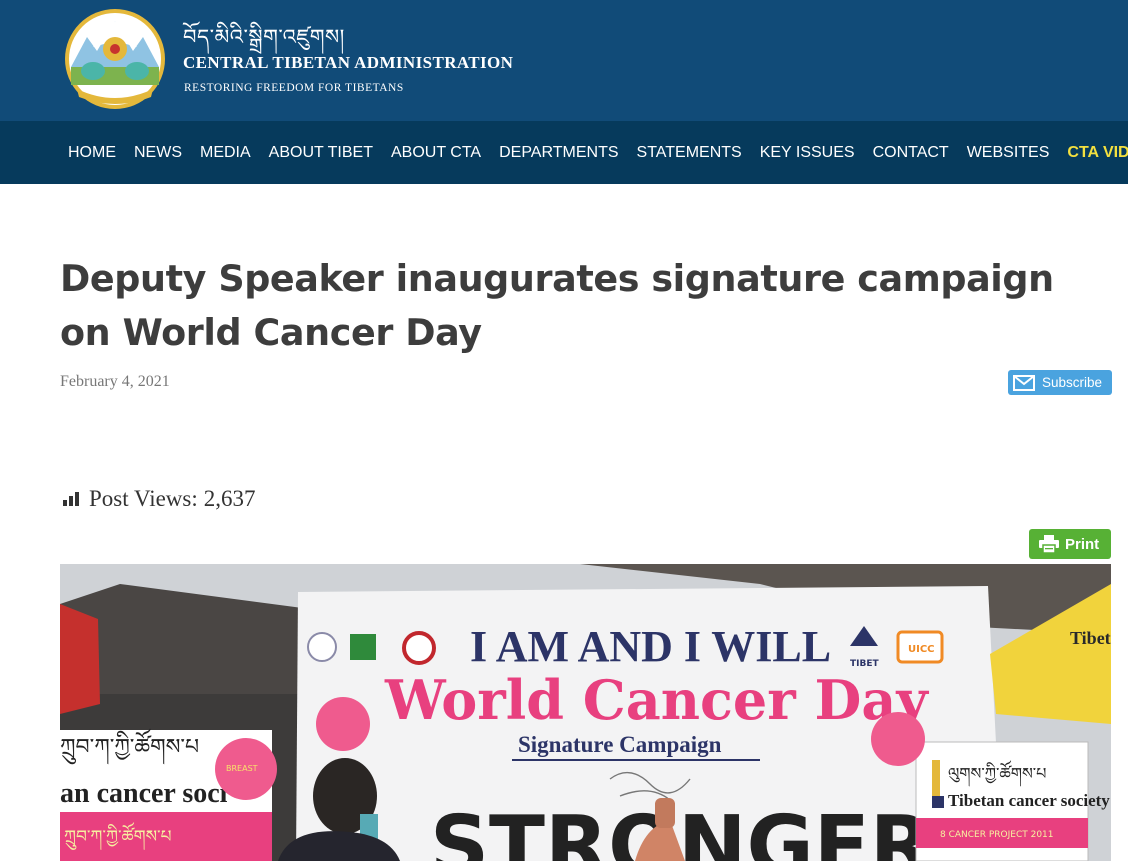  What do you see at coordinates (1090, 638) in the screenshot?
I see `tent-text: Tibetan` at bounding box center [1090, 638].